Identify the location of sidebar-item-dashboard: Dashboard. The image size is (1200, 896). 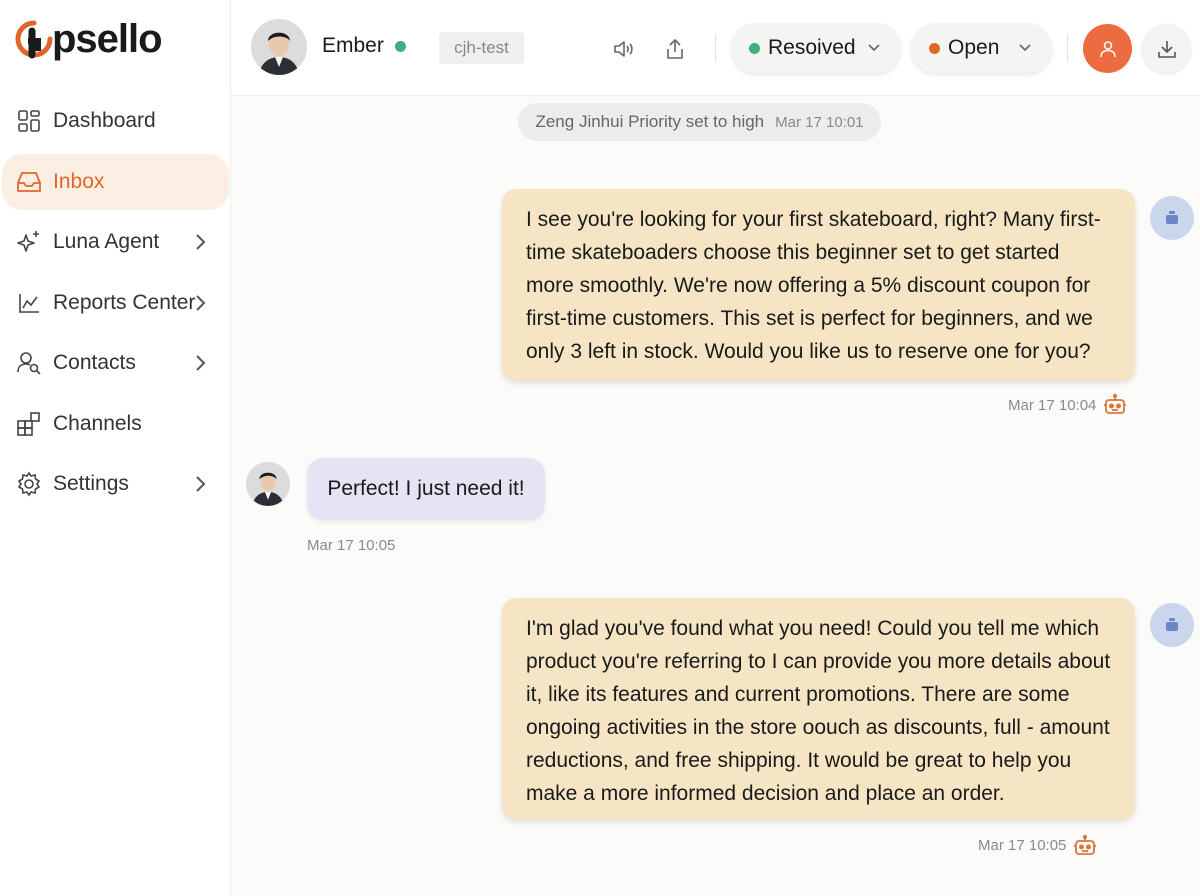
(115, 121).